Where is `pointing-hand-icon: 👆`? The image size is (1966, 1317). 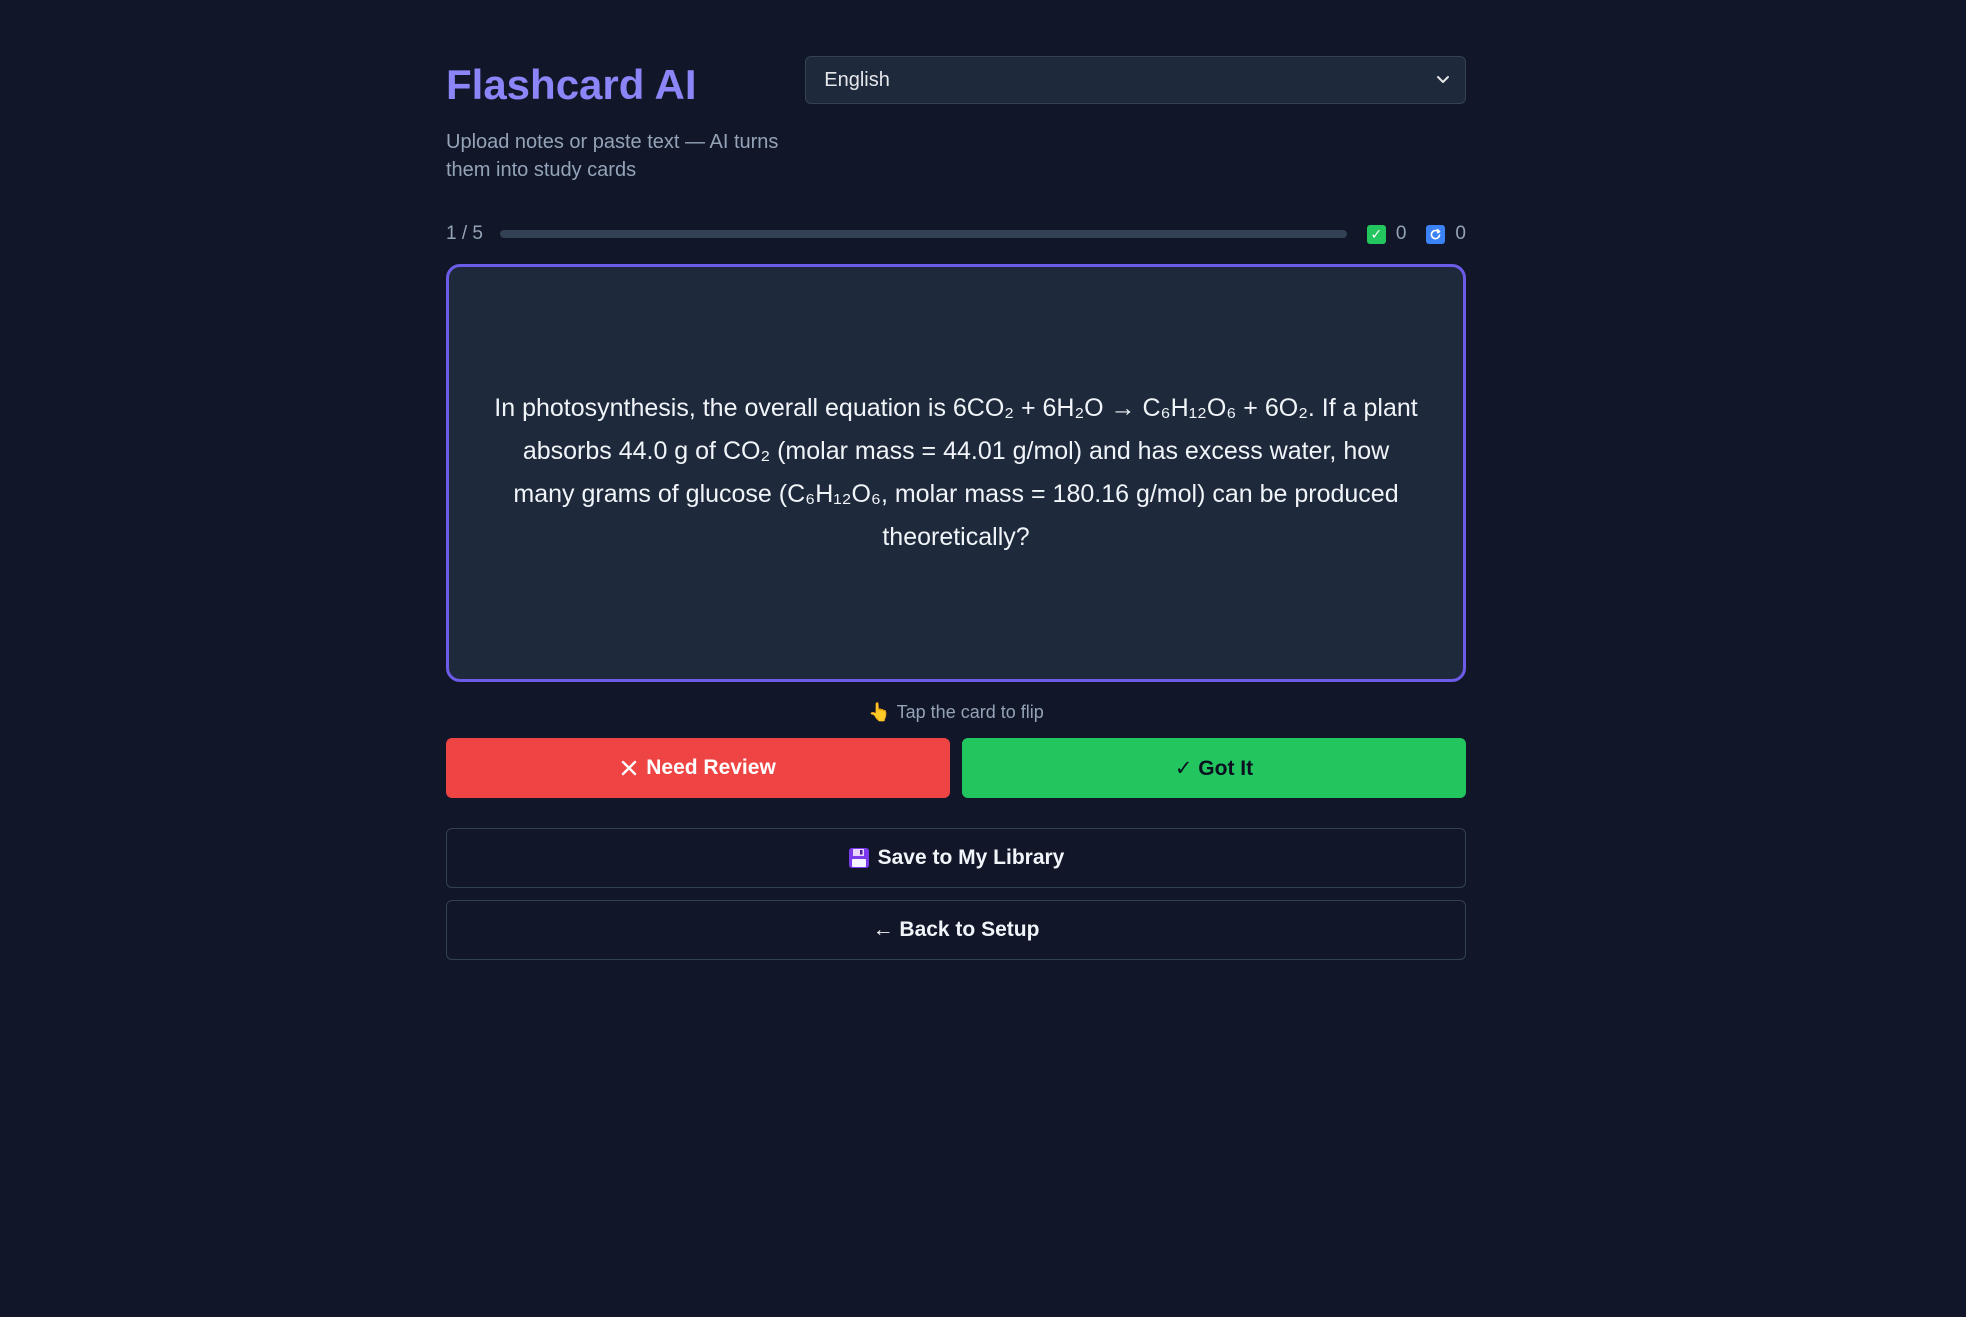
pointing-hand-icon: 👆 is located at coordinates (879, 712).